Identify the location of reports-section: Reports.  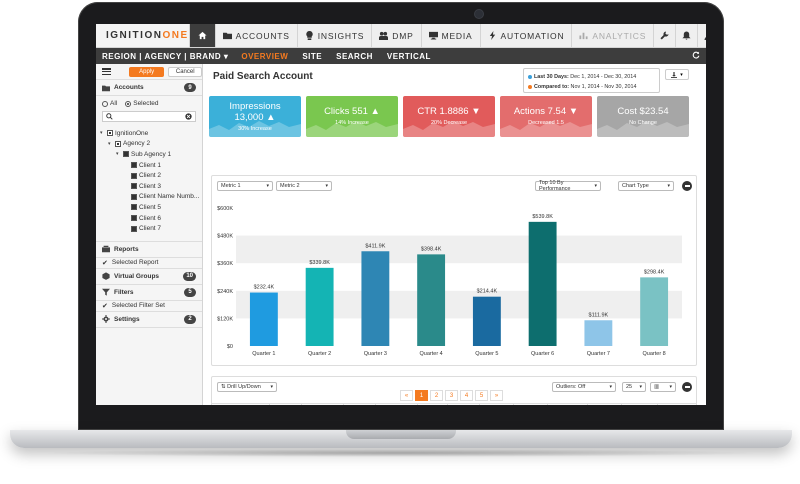
(149, 250).